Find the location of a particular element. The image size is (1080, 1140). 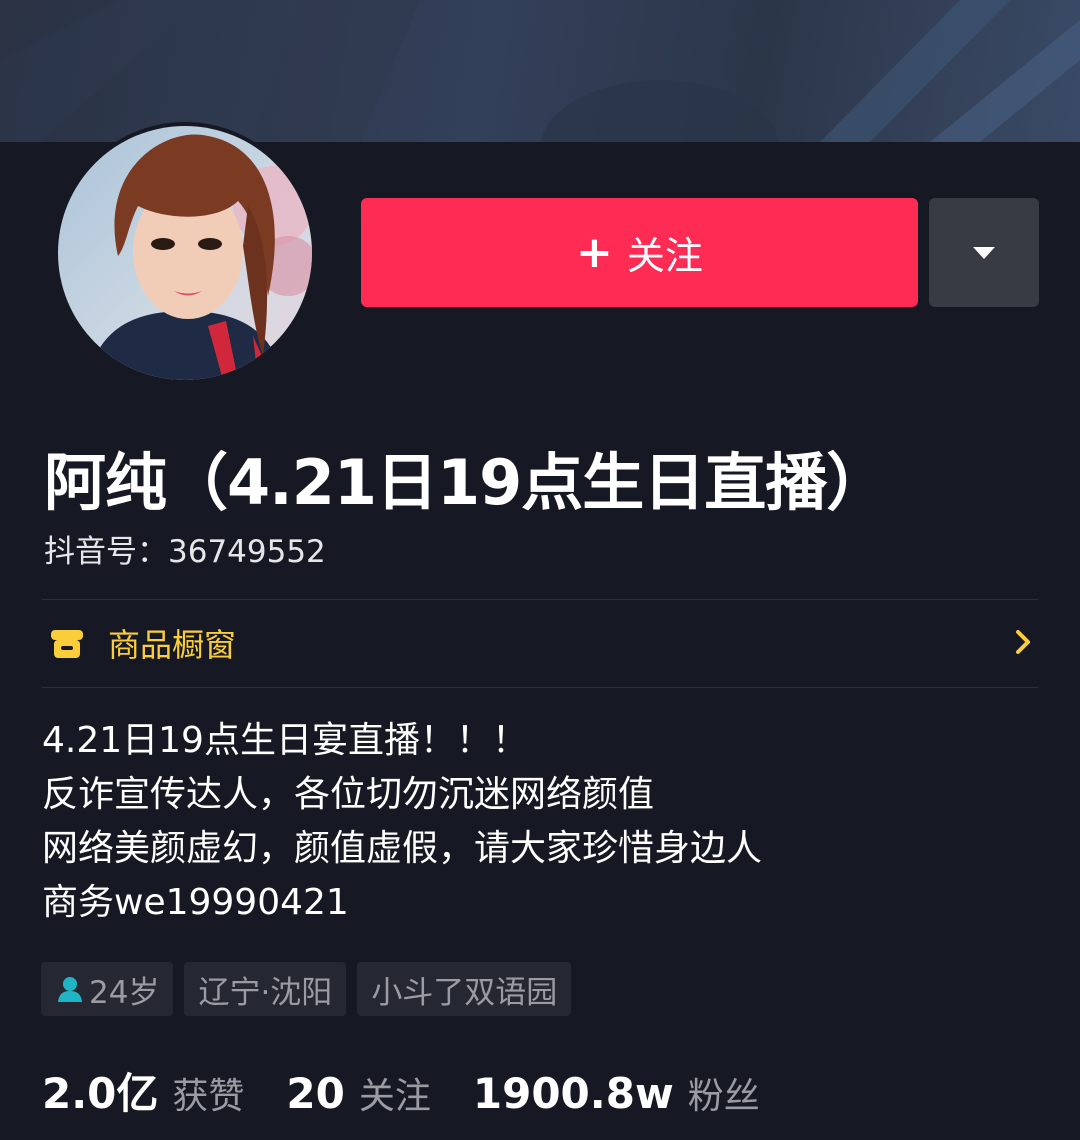

profile-tags: 24岁 辽宁·沈阳 小斗了双语园 is located at coordinates (306, 989).